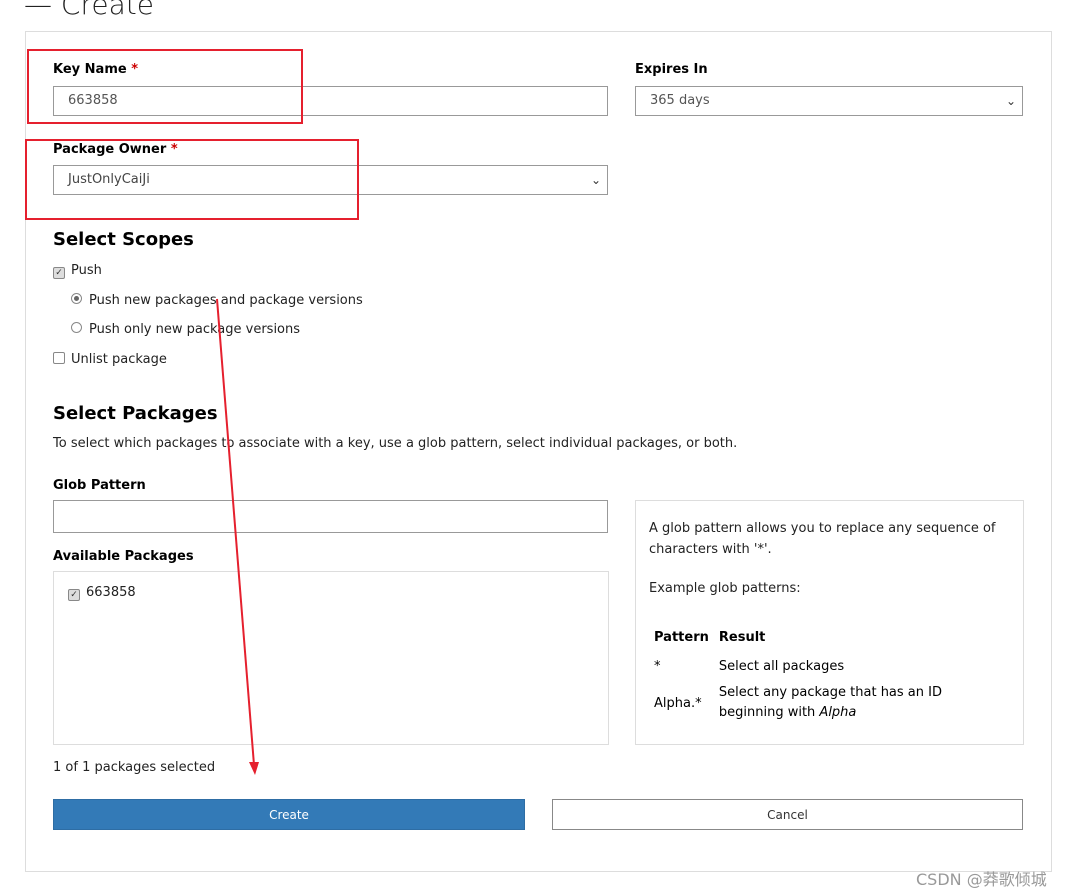 Image resolution: width=1068 pixels, height=895 pixels. I want to click on watermark: CSDN @莽歌倾城, so click(981, 879).